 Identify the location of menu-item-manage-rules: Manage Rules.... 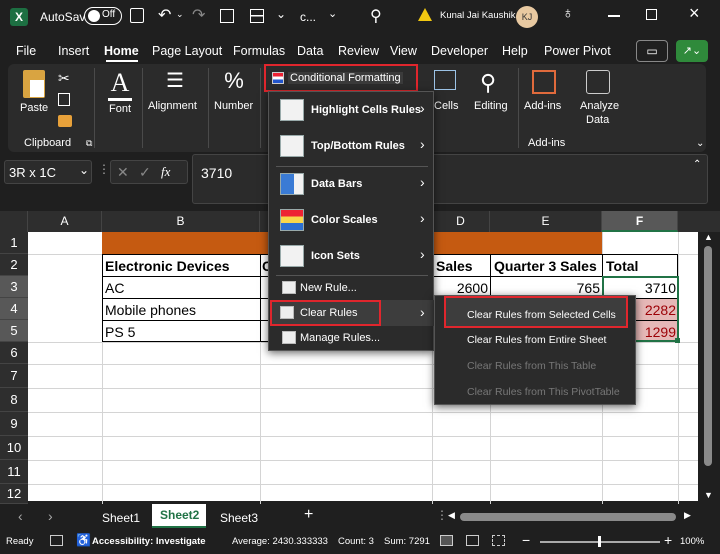
(352, 338).